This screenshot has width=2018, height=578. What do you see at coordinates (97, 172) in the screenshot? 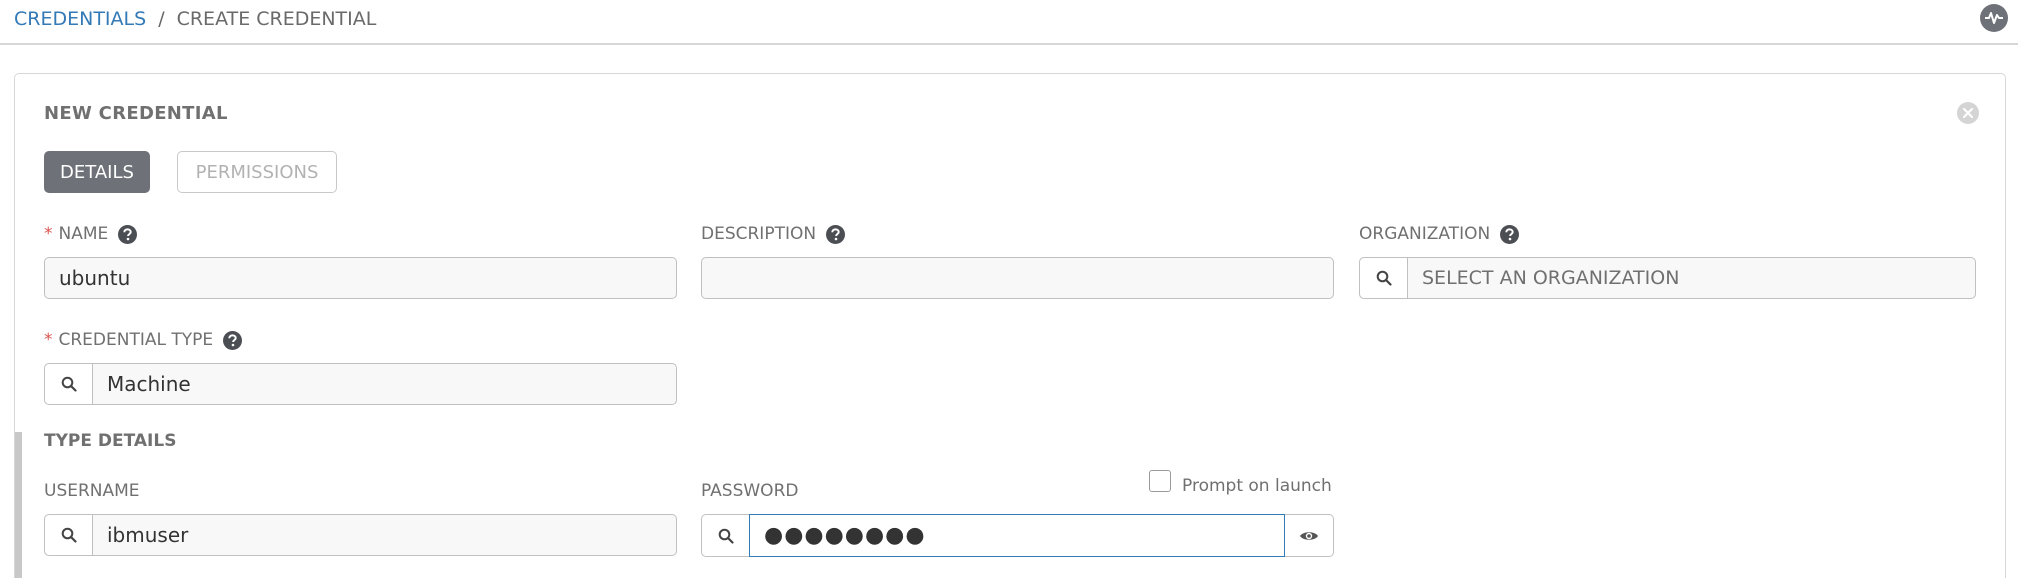
I see `tab-details: DETAILS` at bounding box center [97, 172].